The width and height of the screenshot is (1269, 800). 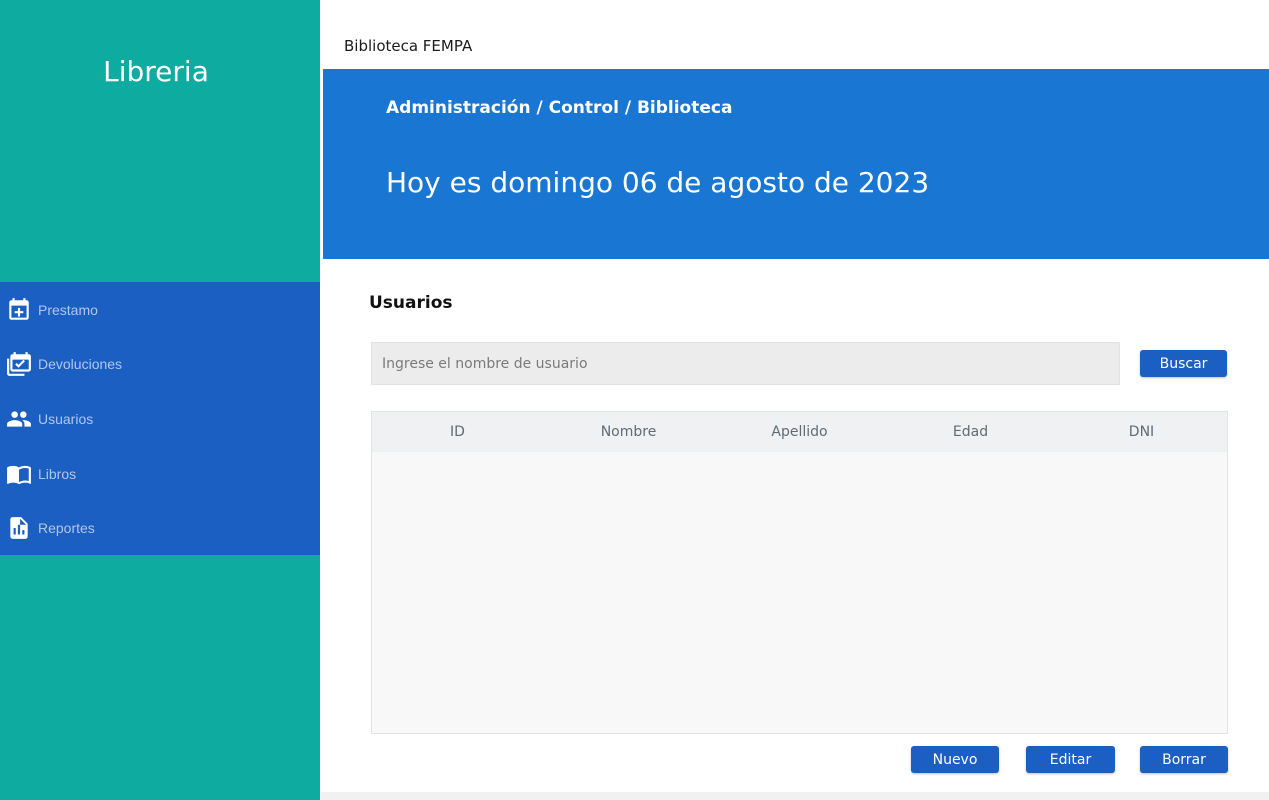 What do you see at coordinates (160, 473) in the screenshot?
I see `sidebar-item-libros: Libros` at bounding box center [160, 473].